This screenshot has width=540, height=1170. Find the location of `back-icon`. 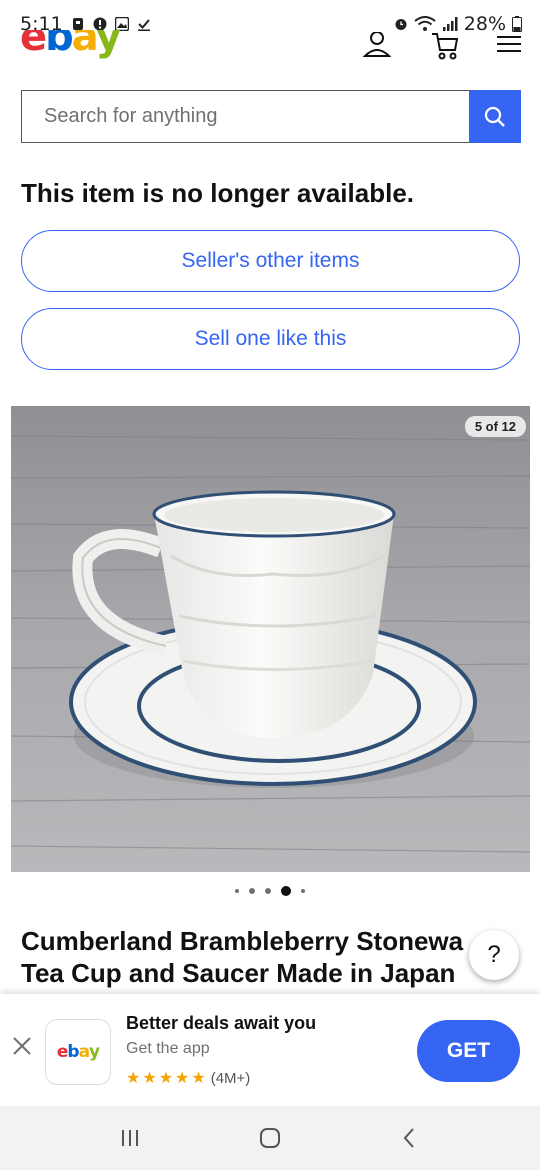

back-icon is located at coordinates (410, 1138).